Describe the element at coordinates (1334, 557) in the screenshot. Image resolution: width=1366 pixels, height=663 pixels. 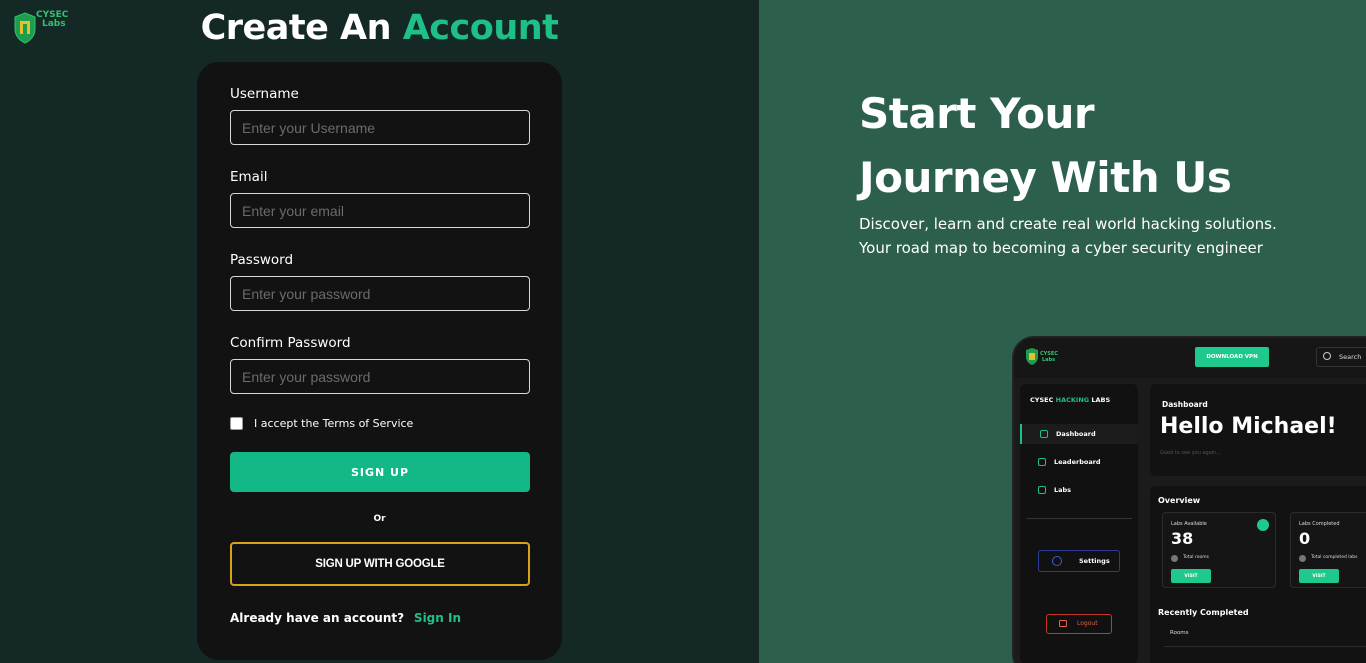
I see `mockup-stat-sub: Total completed labs` at that location.